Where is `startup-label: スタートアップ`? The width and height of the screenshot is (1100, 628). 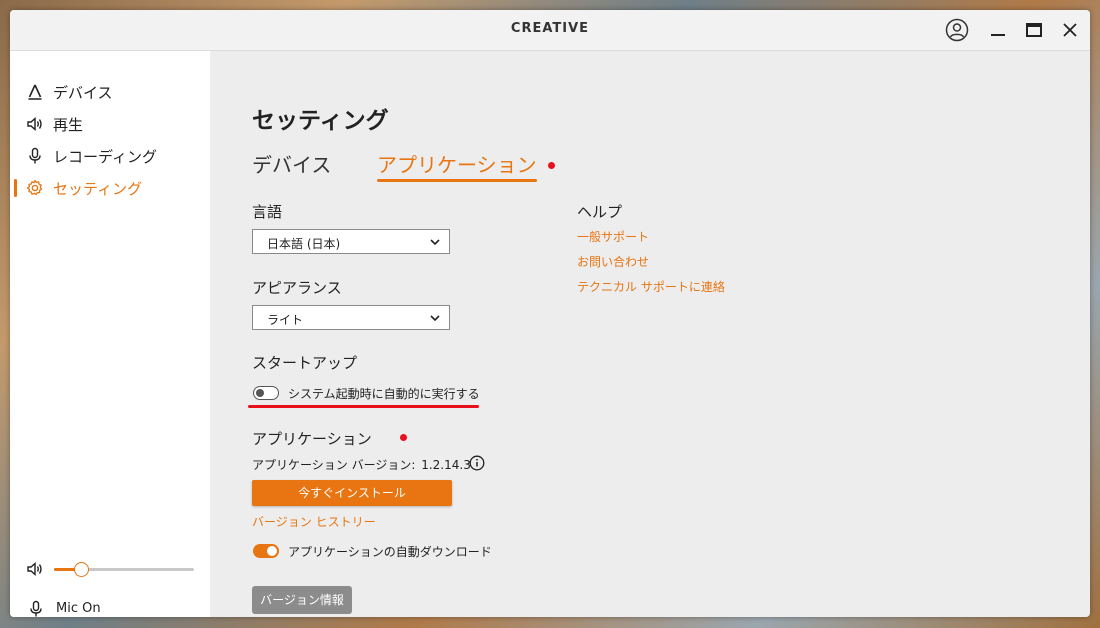 startup-label: スタートアップ is located at coordinates (305, 363).